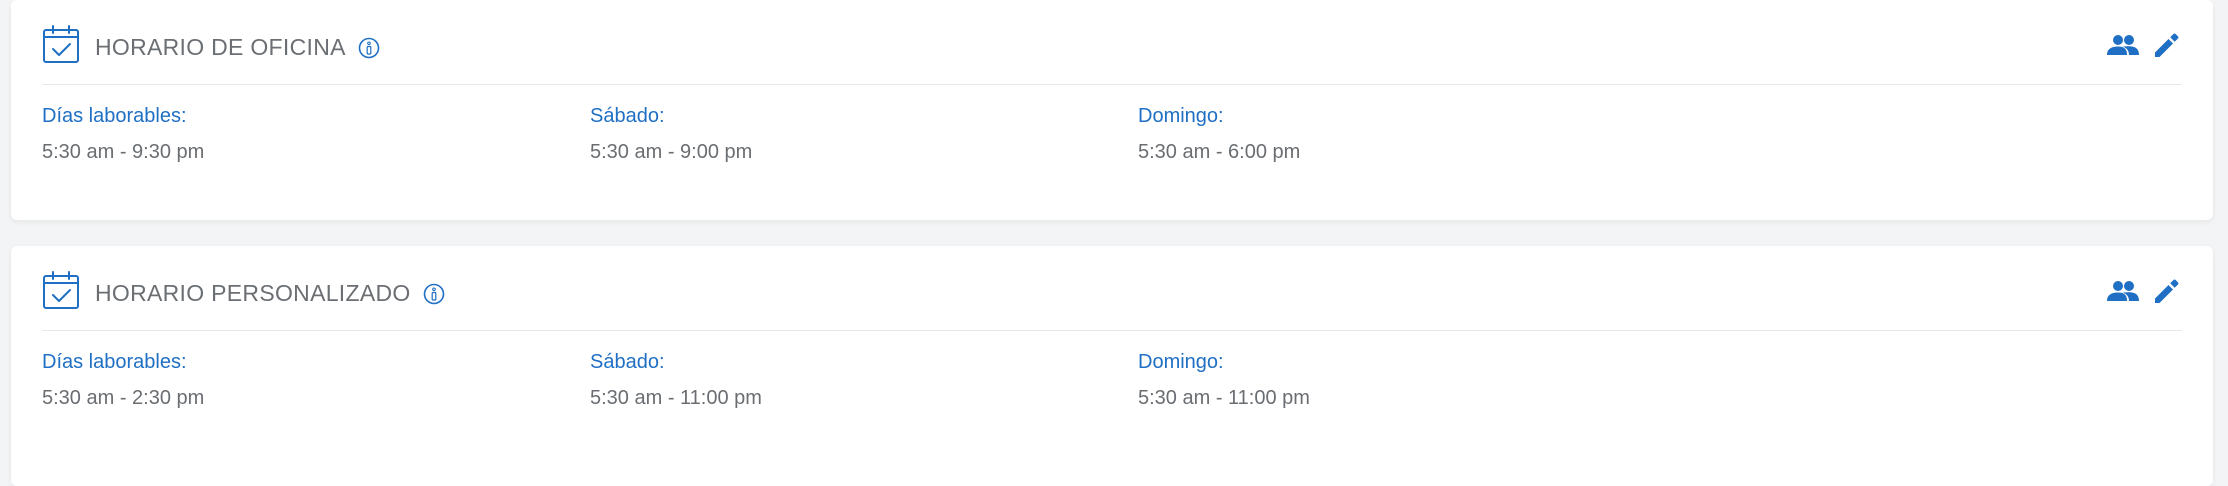  Describe the element at coordinates (1388, 380) in the screenshot. I see `field-sunday: Domingo: 5:30 am - 11:00 pm` at that location.